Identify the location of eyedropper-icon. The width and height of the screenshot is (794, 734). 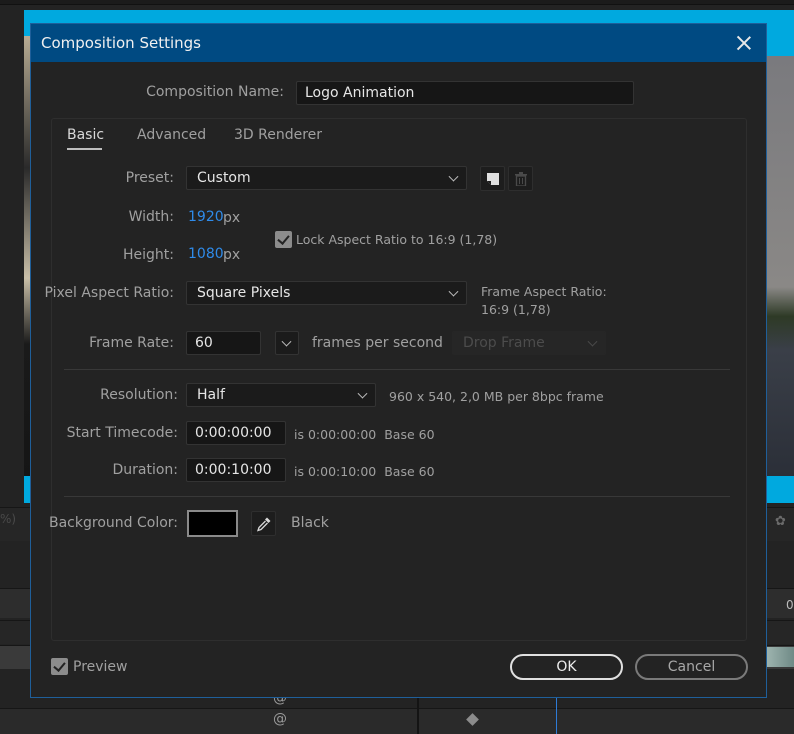
(263, 524).